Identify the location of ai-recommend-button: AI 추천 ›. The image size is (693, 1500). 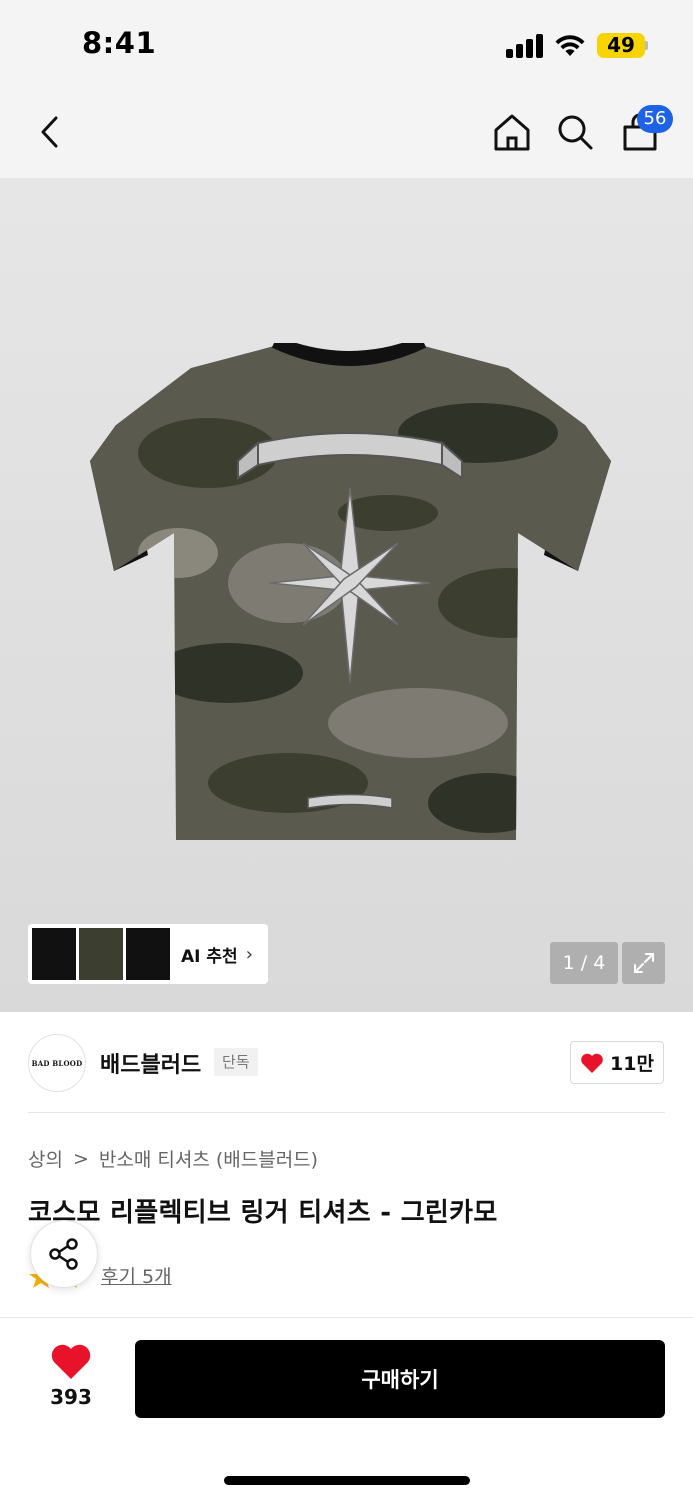
(148, 954).